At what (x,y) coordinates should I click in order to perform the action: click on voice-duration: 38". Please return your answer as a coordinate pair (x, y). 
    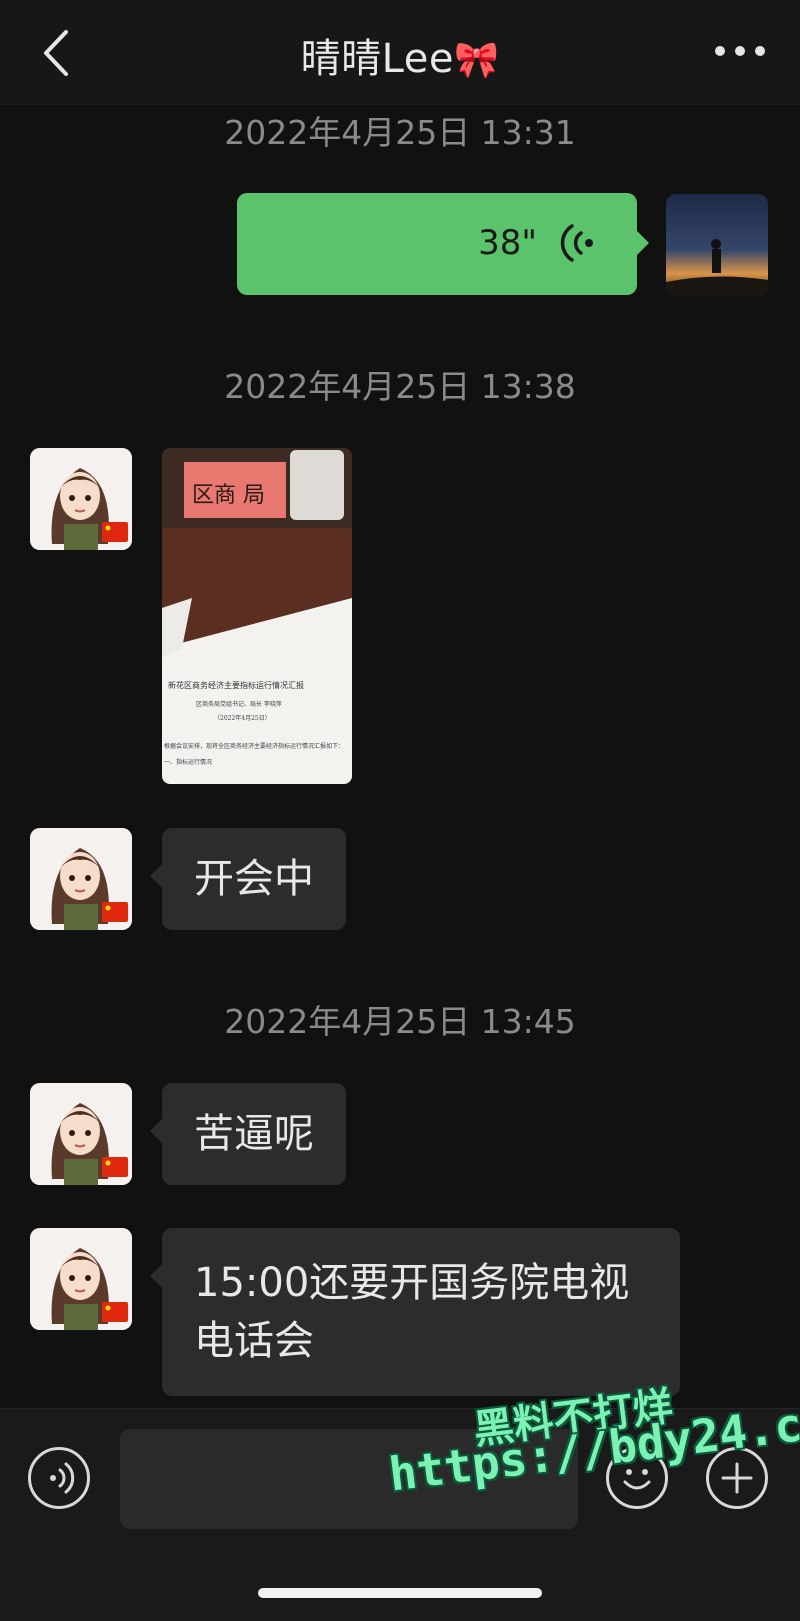
    Looking at the image, I should click on (507, 243).